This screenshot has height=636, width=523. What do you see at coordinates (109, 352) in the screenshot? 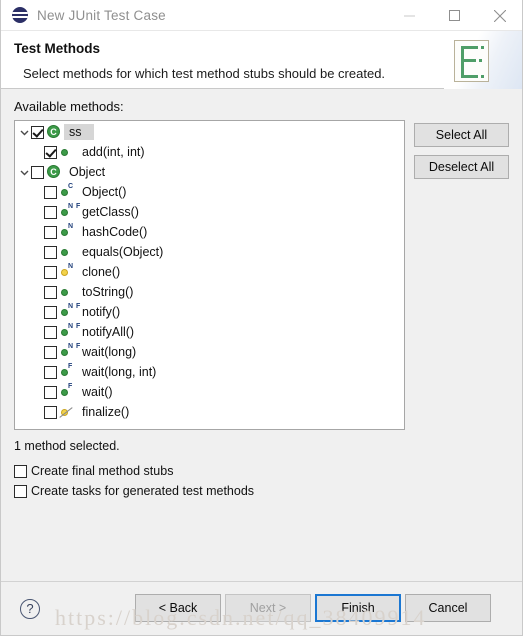
I see `tree-row-label: wait(long)` at bounding box center [109, 352].